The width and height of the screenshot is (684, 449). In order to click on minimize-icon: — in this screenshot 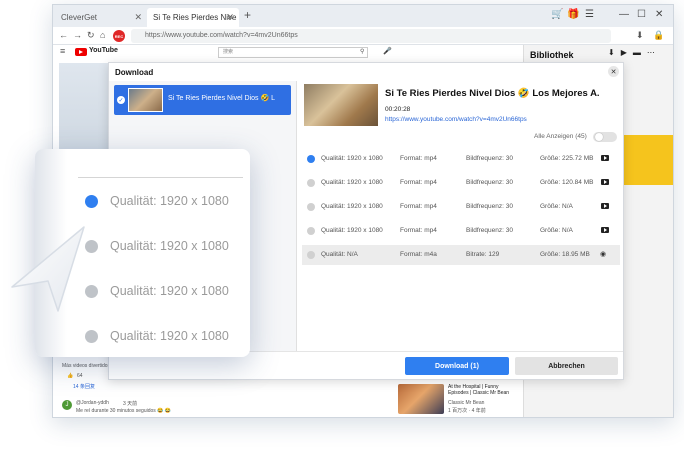, I will do `click(624, 14)`.